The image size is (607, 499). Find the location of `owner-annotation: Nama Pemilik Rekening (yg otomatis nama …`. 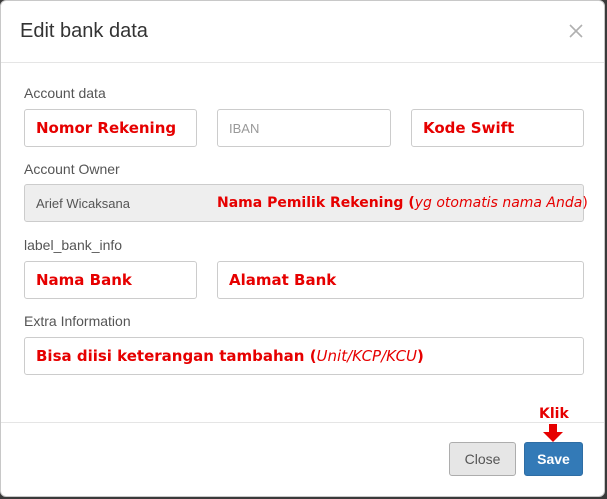

owner-annotation: Nama Pemilik Rekening (yg otomatis nama … is located at coordinates (402, 203).